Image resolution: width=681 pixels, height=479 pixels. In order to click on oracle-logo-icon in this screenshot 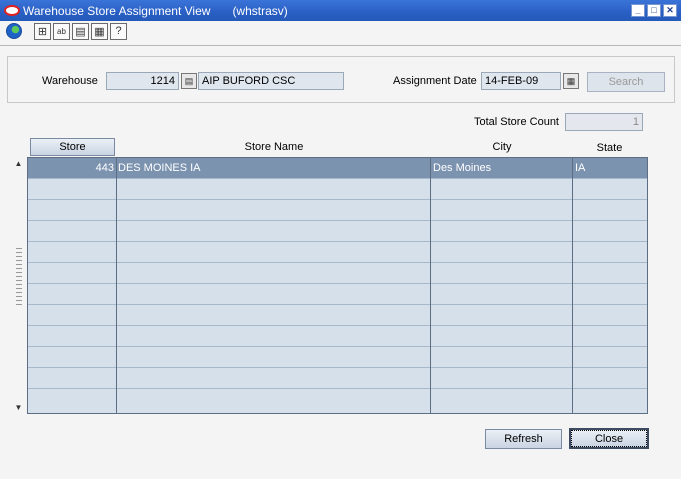, I will do `click(12, 10)`.